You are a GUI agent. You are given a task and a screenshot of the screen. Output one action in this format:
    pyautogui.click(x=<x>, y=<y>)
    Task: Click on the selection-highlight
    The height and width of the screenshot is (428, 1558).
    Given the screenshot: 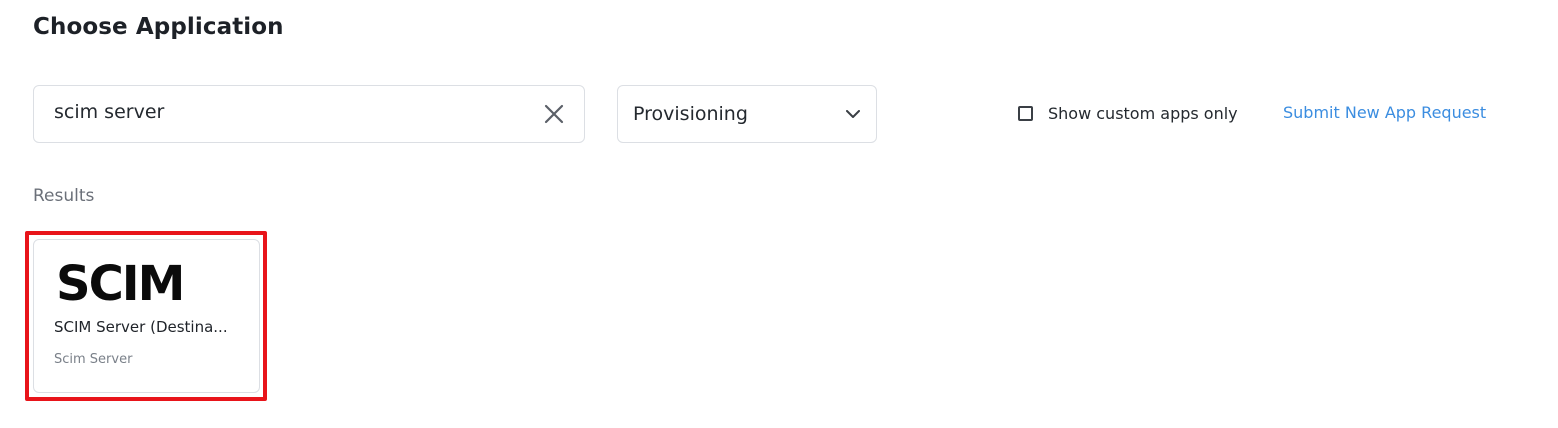 What is the action you would take?
    pyautogui.click(x=146, y=316)
    